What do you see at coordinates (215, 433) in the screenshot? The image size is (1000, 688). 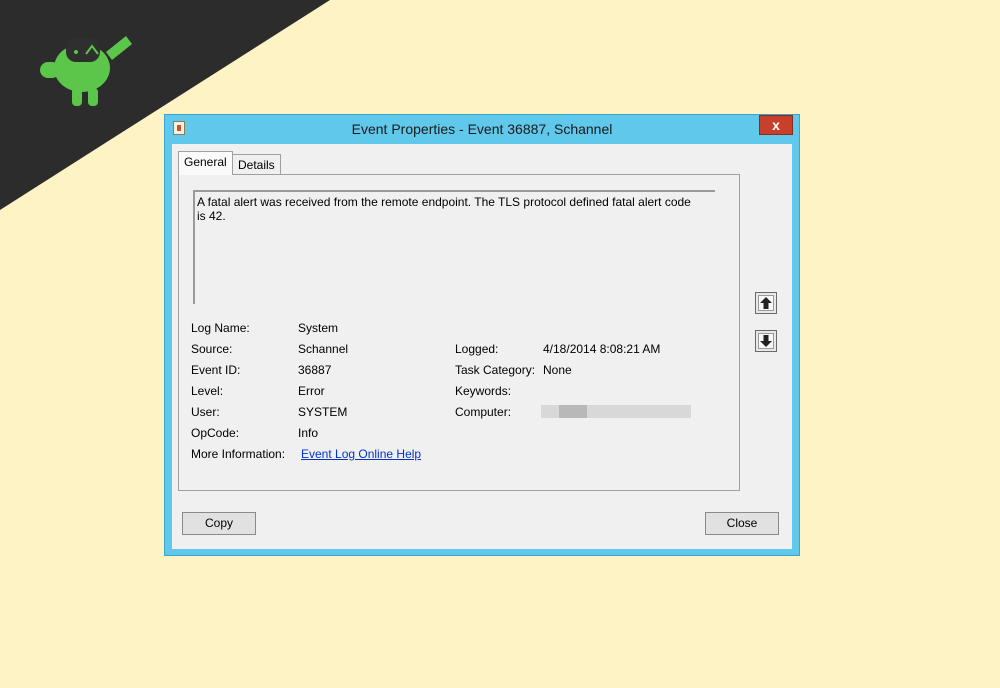 I see `opcode-label: OpCode:` at bounding box center [215, 433].